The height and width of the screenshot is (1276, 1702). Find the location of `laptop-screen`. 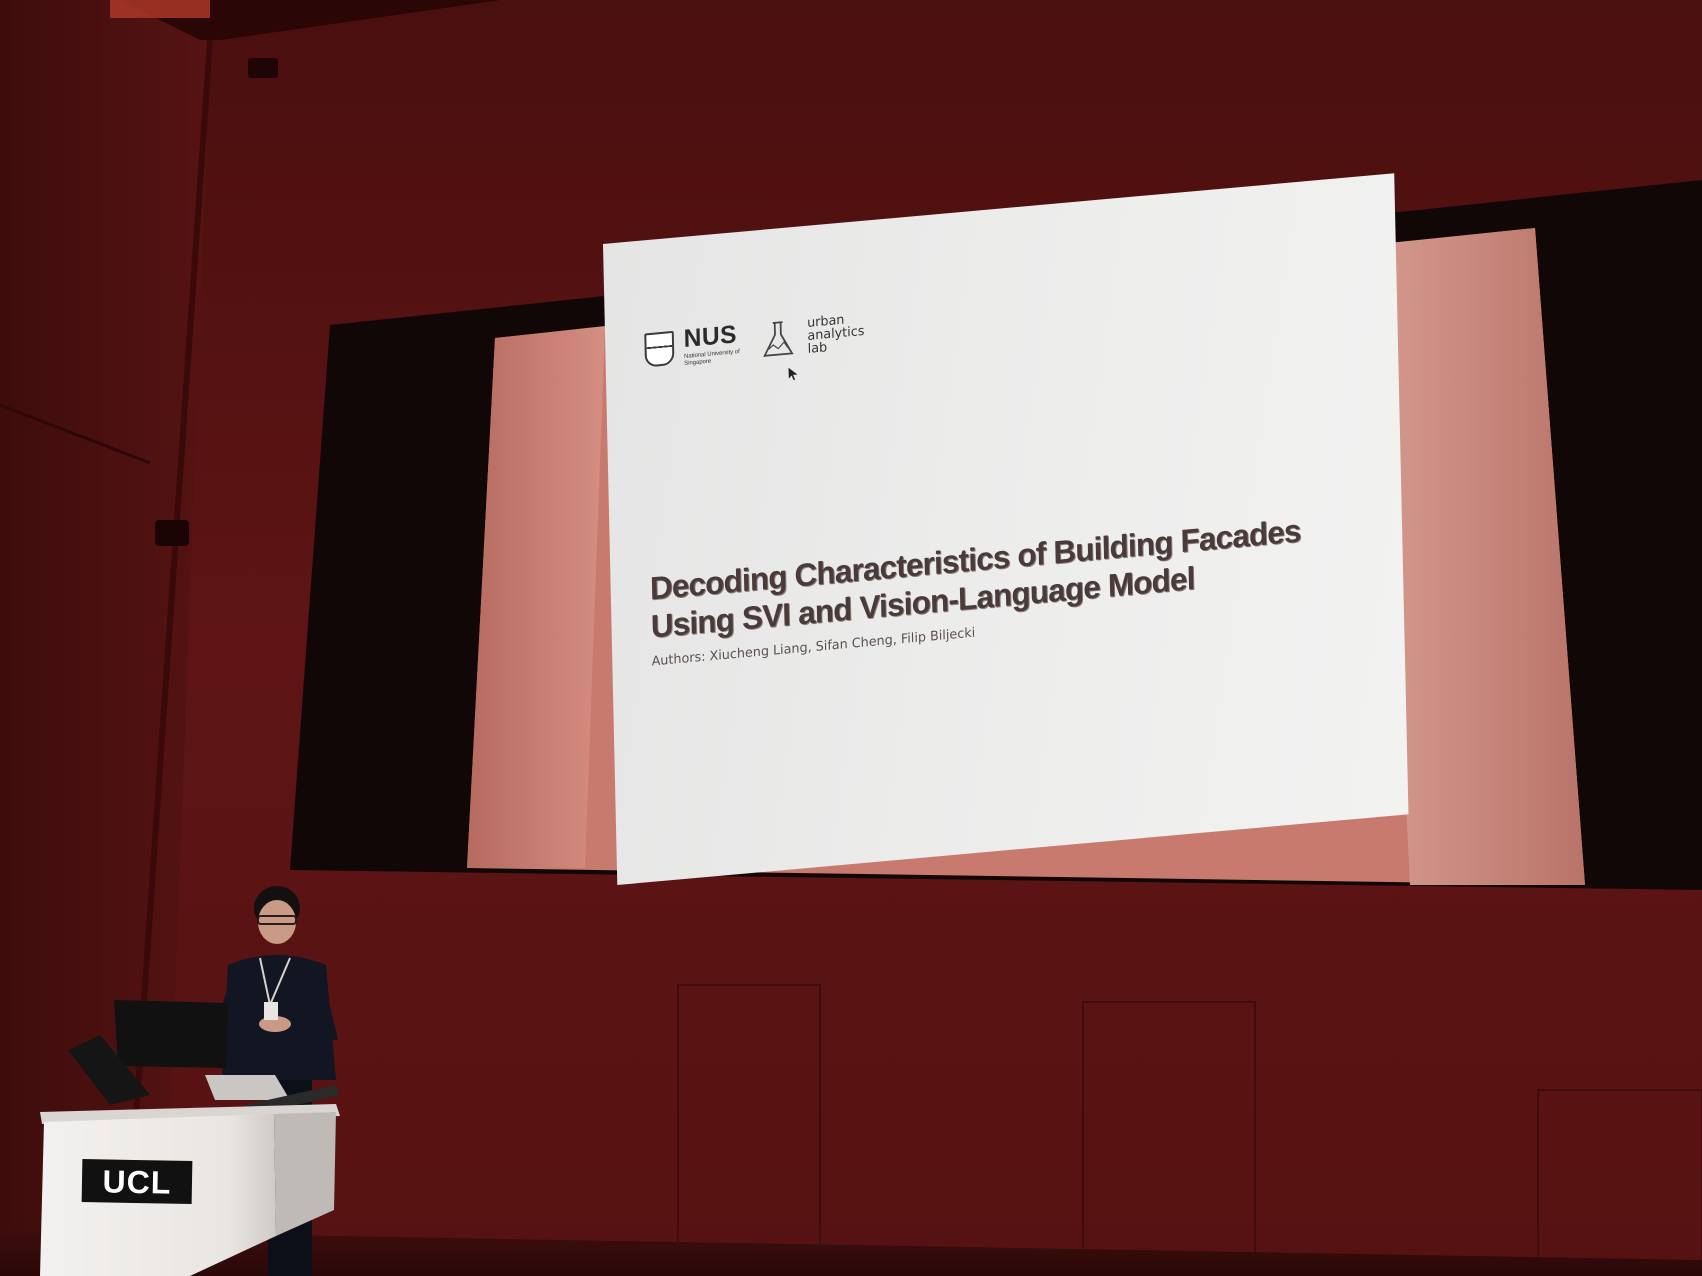

laptop-screen is located at coordinates (171, 1034).